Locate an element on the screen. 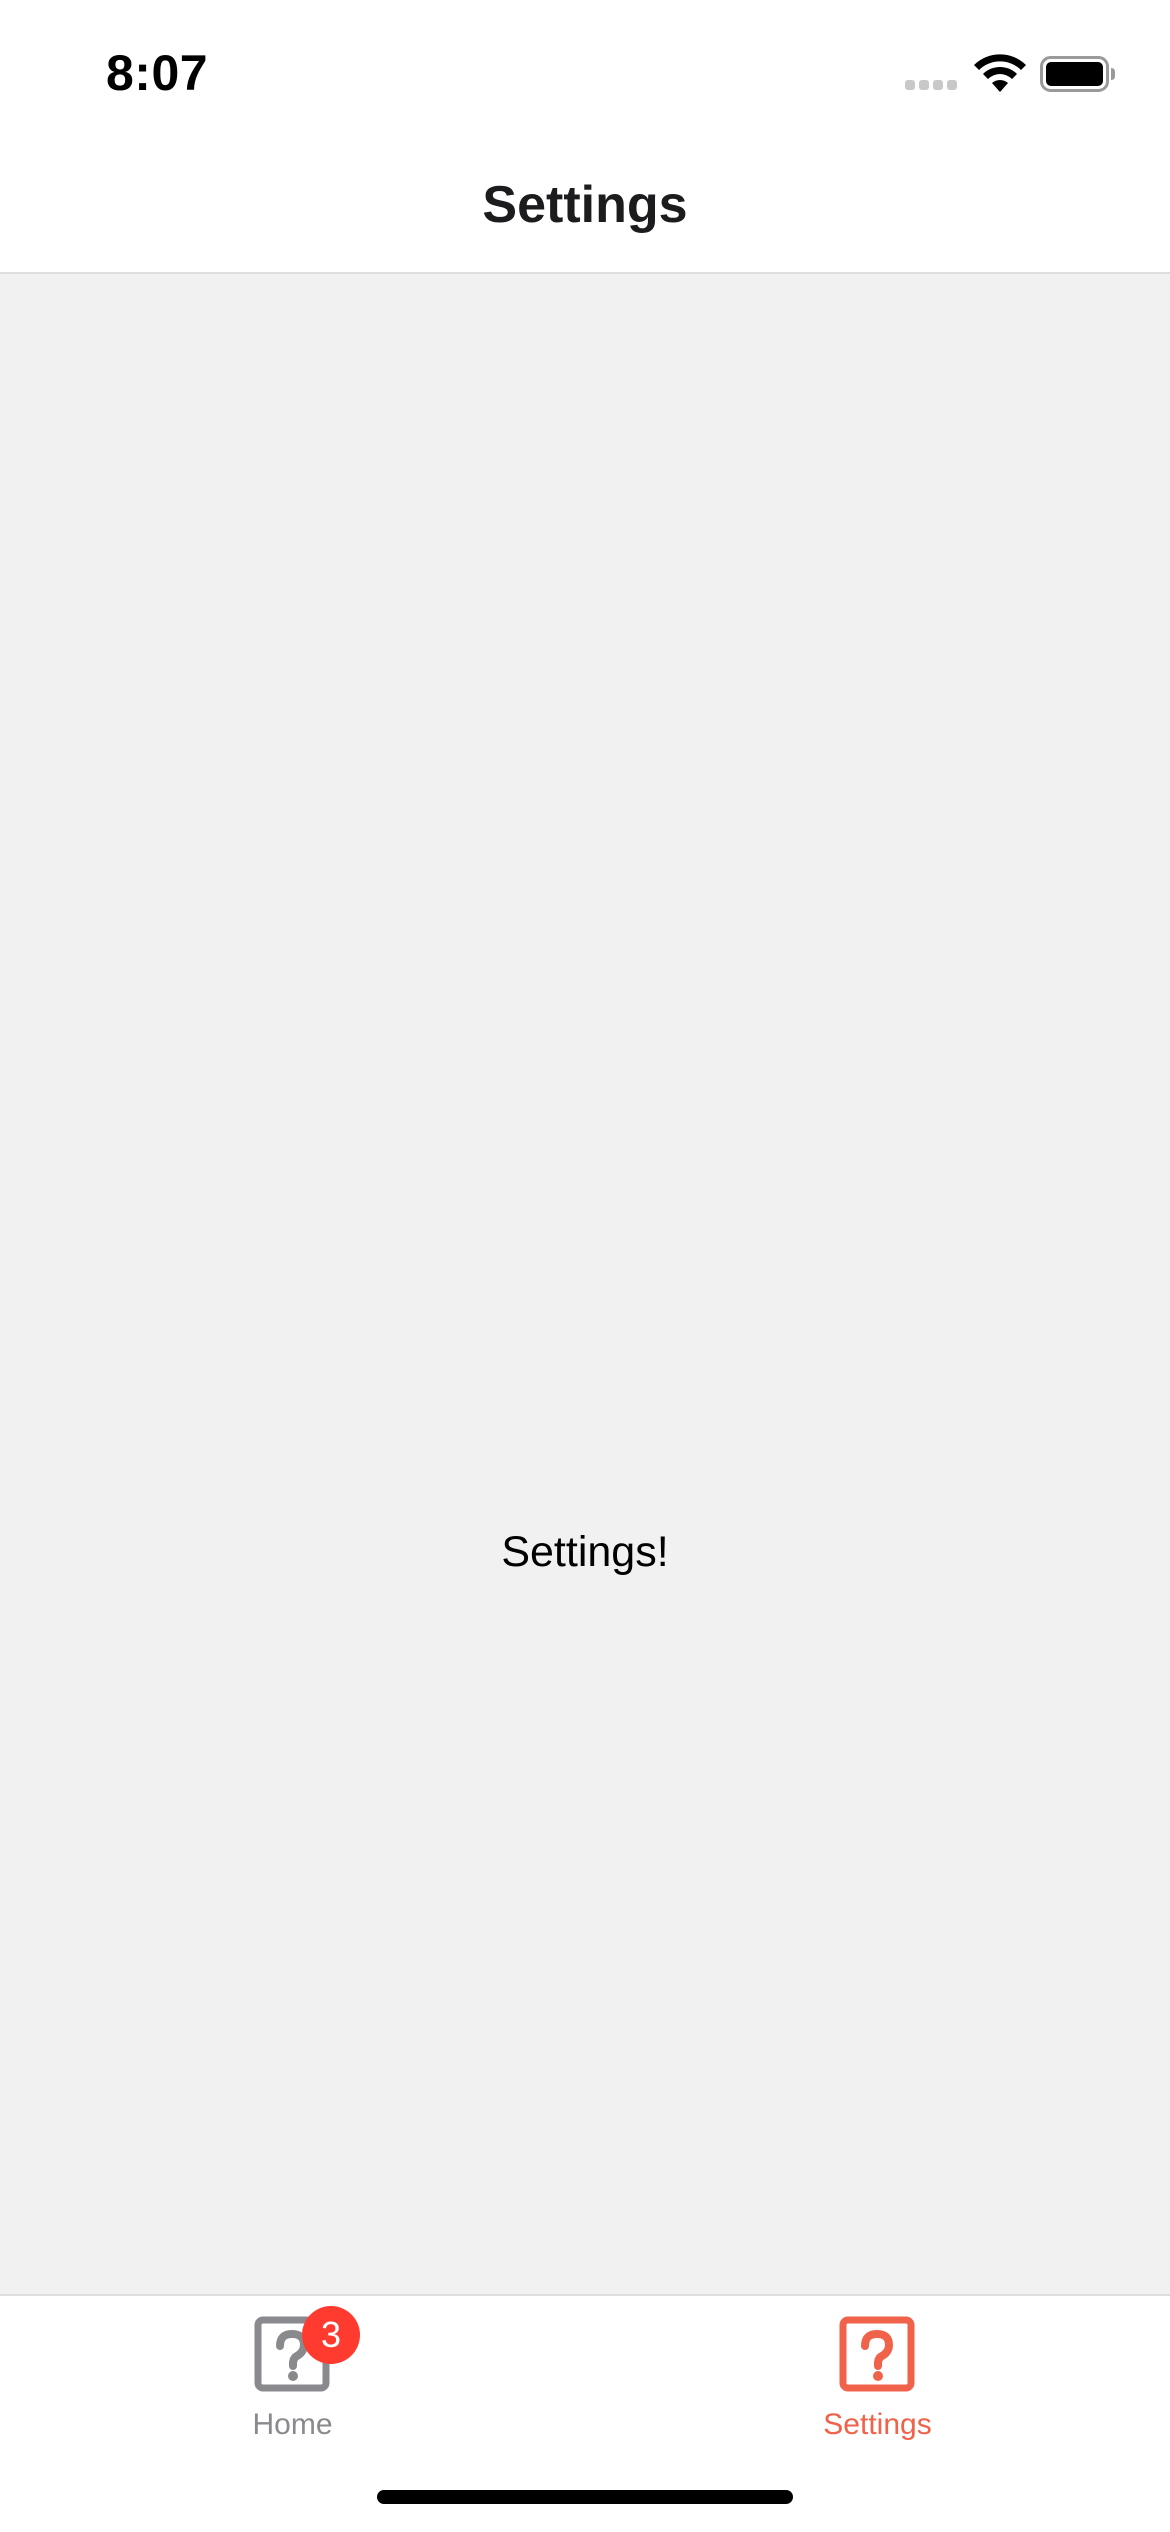 The width and height of the screenshot is (1170, 2532). settings-message: Settings! is located at coordinates (585, 1552).